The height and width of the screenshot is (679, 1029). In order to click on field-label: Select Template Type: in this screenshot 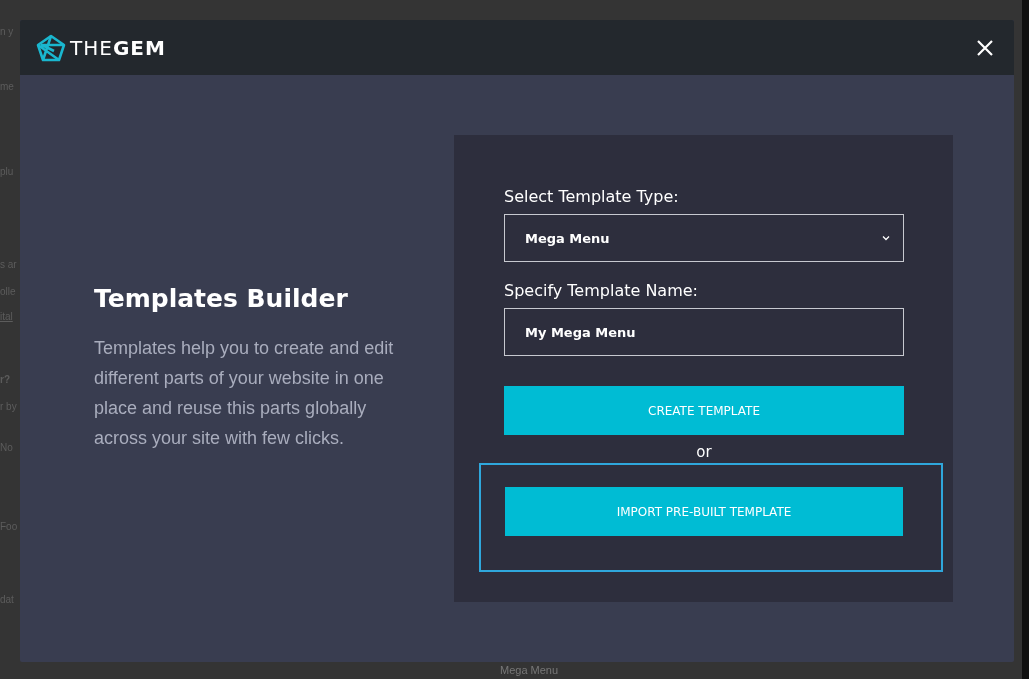, I will do `click(592, 196)`.